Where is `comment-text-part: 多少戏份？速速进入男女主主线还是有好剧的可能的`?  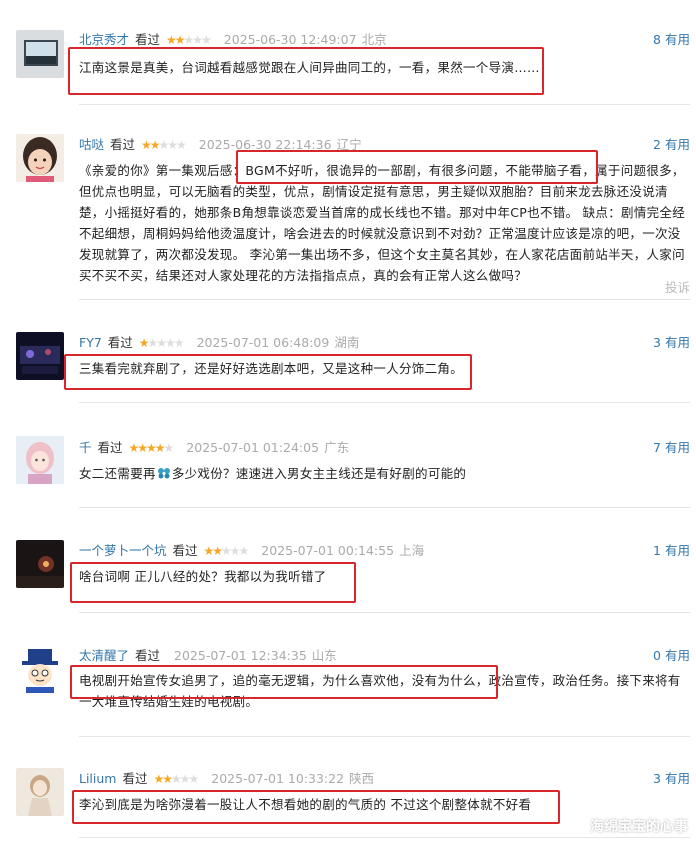 comment-text-part: 多少戏份？速速进入男女主主线还是有好剧的可能的 is located at coordinates (319, 473).